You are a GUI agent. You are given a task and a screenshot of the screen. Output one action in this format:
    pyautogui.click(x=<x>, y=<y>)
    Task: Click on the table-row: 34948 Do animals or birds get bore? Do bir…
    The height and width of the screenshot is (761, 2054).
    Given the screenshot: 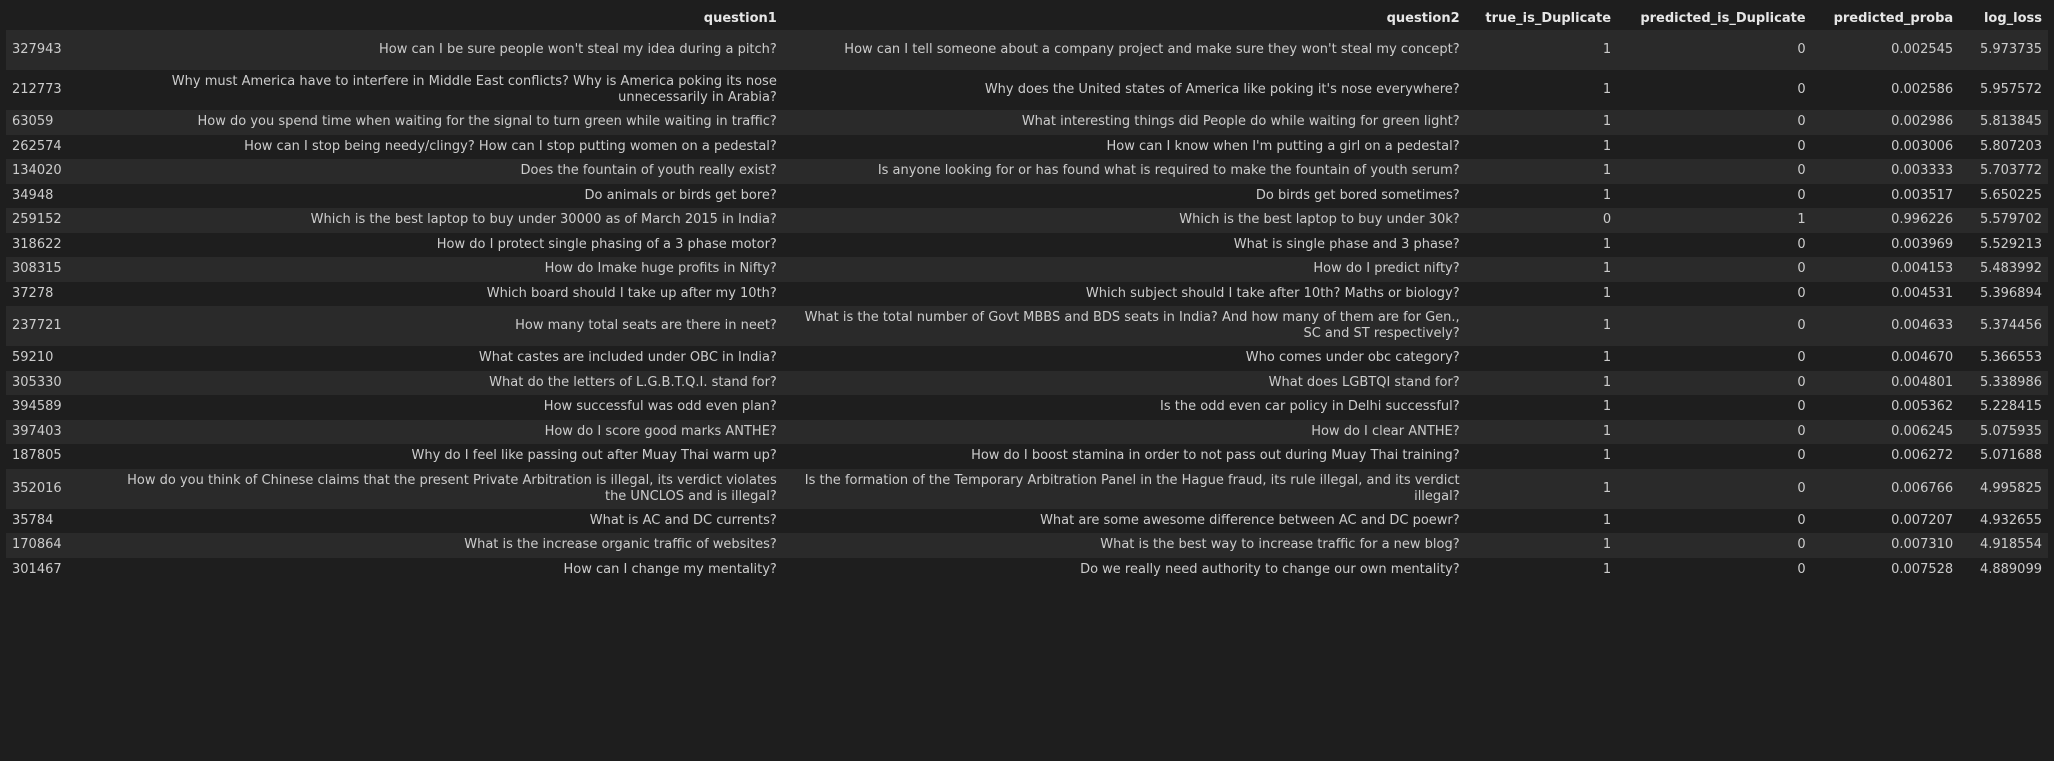 What is the action you would take?
    pyautogui.click(x=1027, y=195)
    